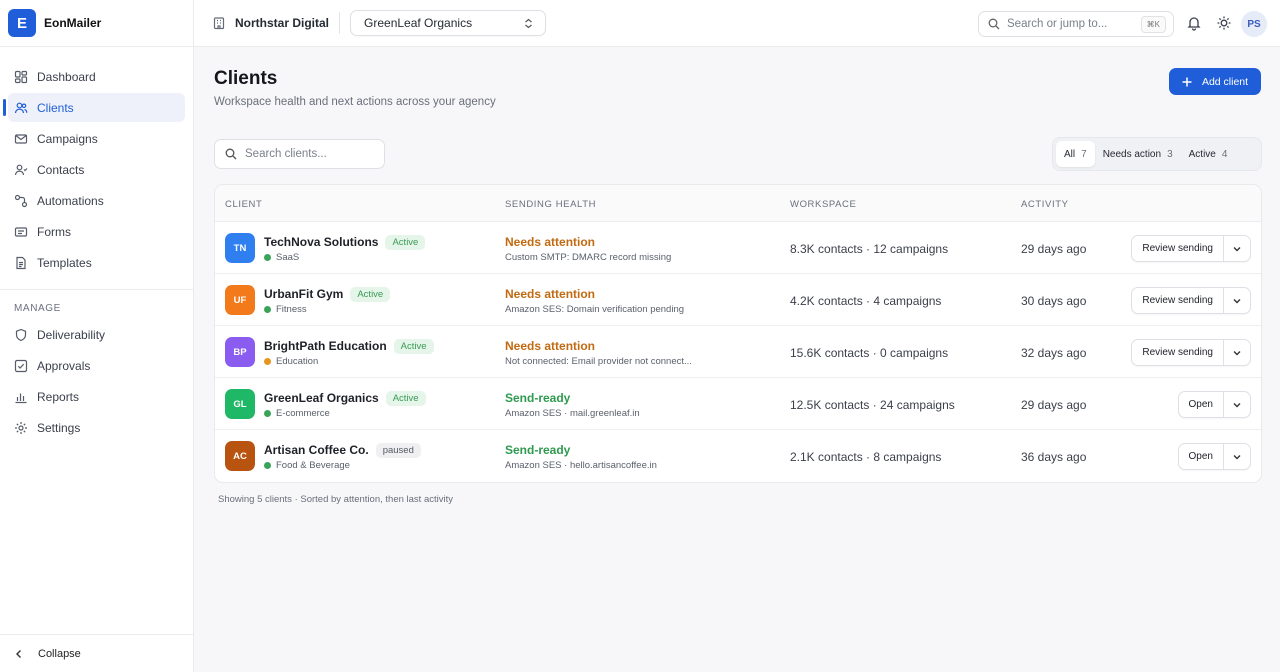  Describe the element at coordinates (21, 262) in the screenshot. I see `template-icon` at that location.